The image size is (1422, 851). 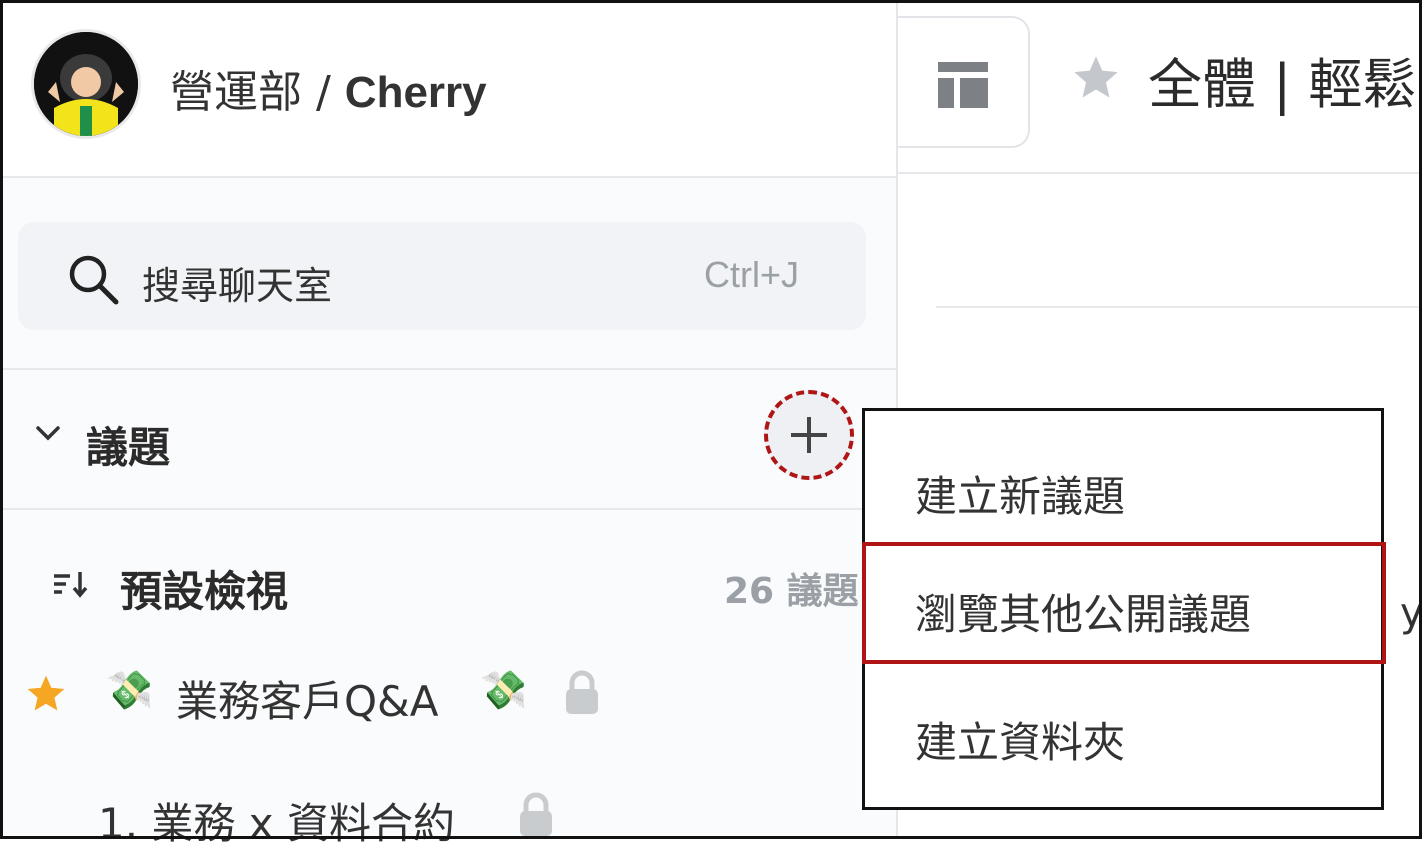 I want to click on menu-item-create-topic: 建立新議題, so click(x=1123, y=488).